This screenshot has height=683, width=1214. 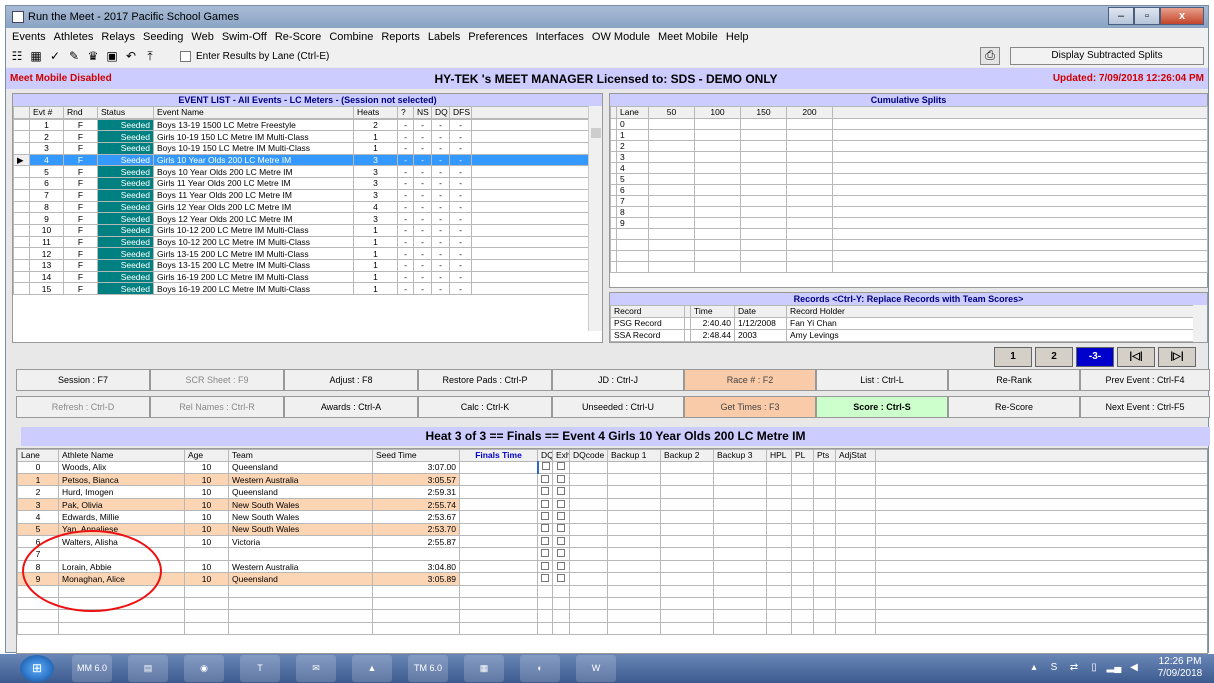 What do you see at coordinates (298, 37) in the screenshot?
I see `menu-re-score: Re-Score` at bounding box center [298, 37].